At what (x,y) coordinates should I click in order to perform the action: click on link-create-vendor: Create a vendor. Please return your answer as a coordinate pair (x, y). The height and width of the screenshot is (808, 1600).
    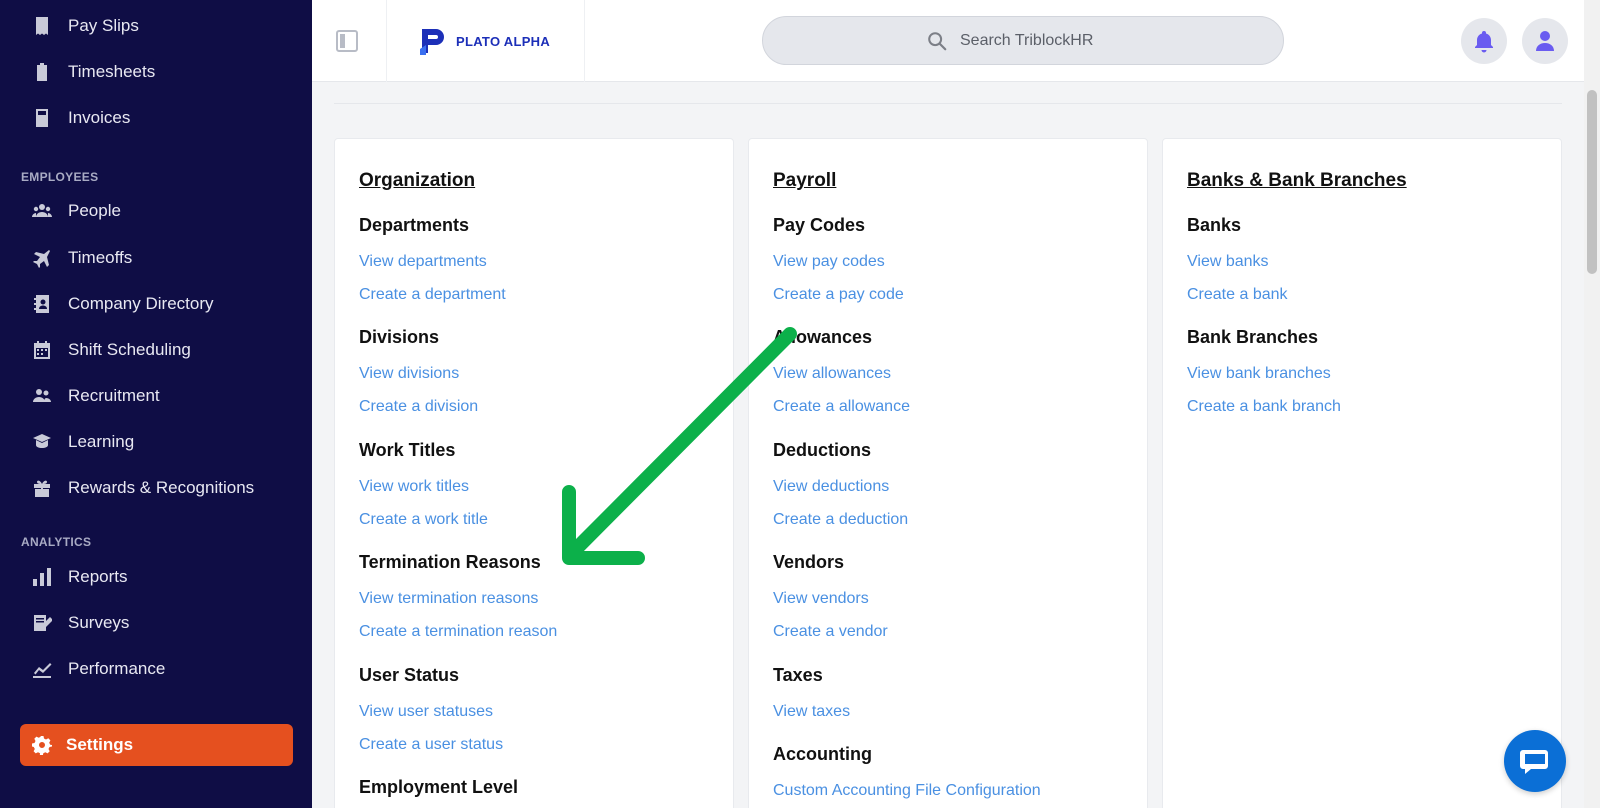
    Looking at the image, I should click on (830, 632).